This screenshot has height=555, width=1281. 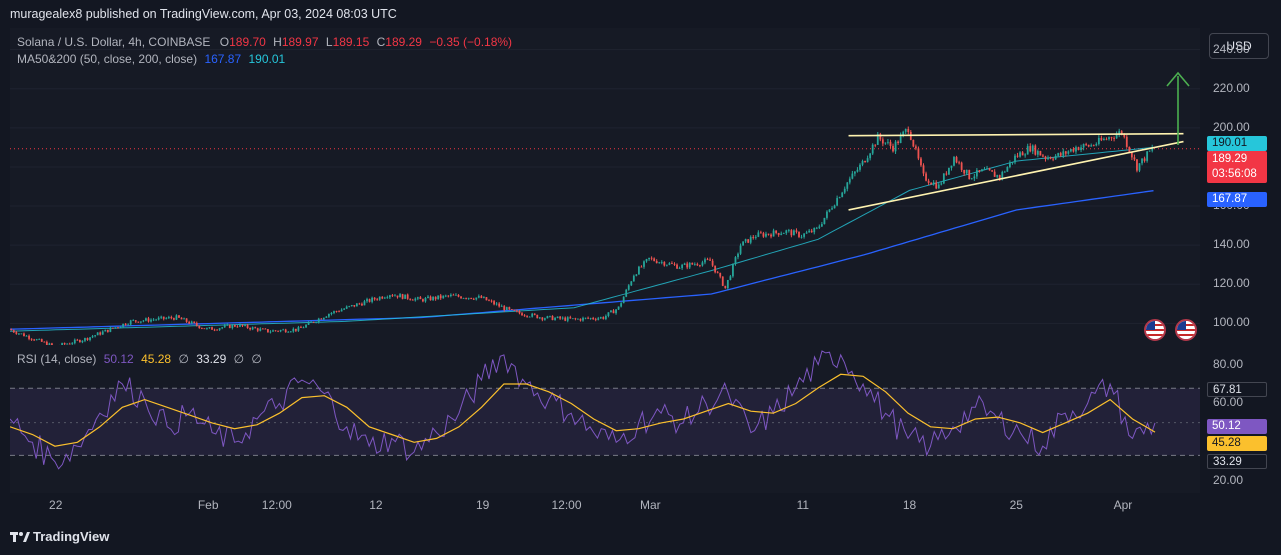 I want to click on ma50-price-tag: 167.87, so click(x=1237, y=199).